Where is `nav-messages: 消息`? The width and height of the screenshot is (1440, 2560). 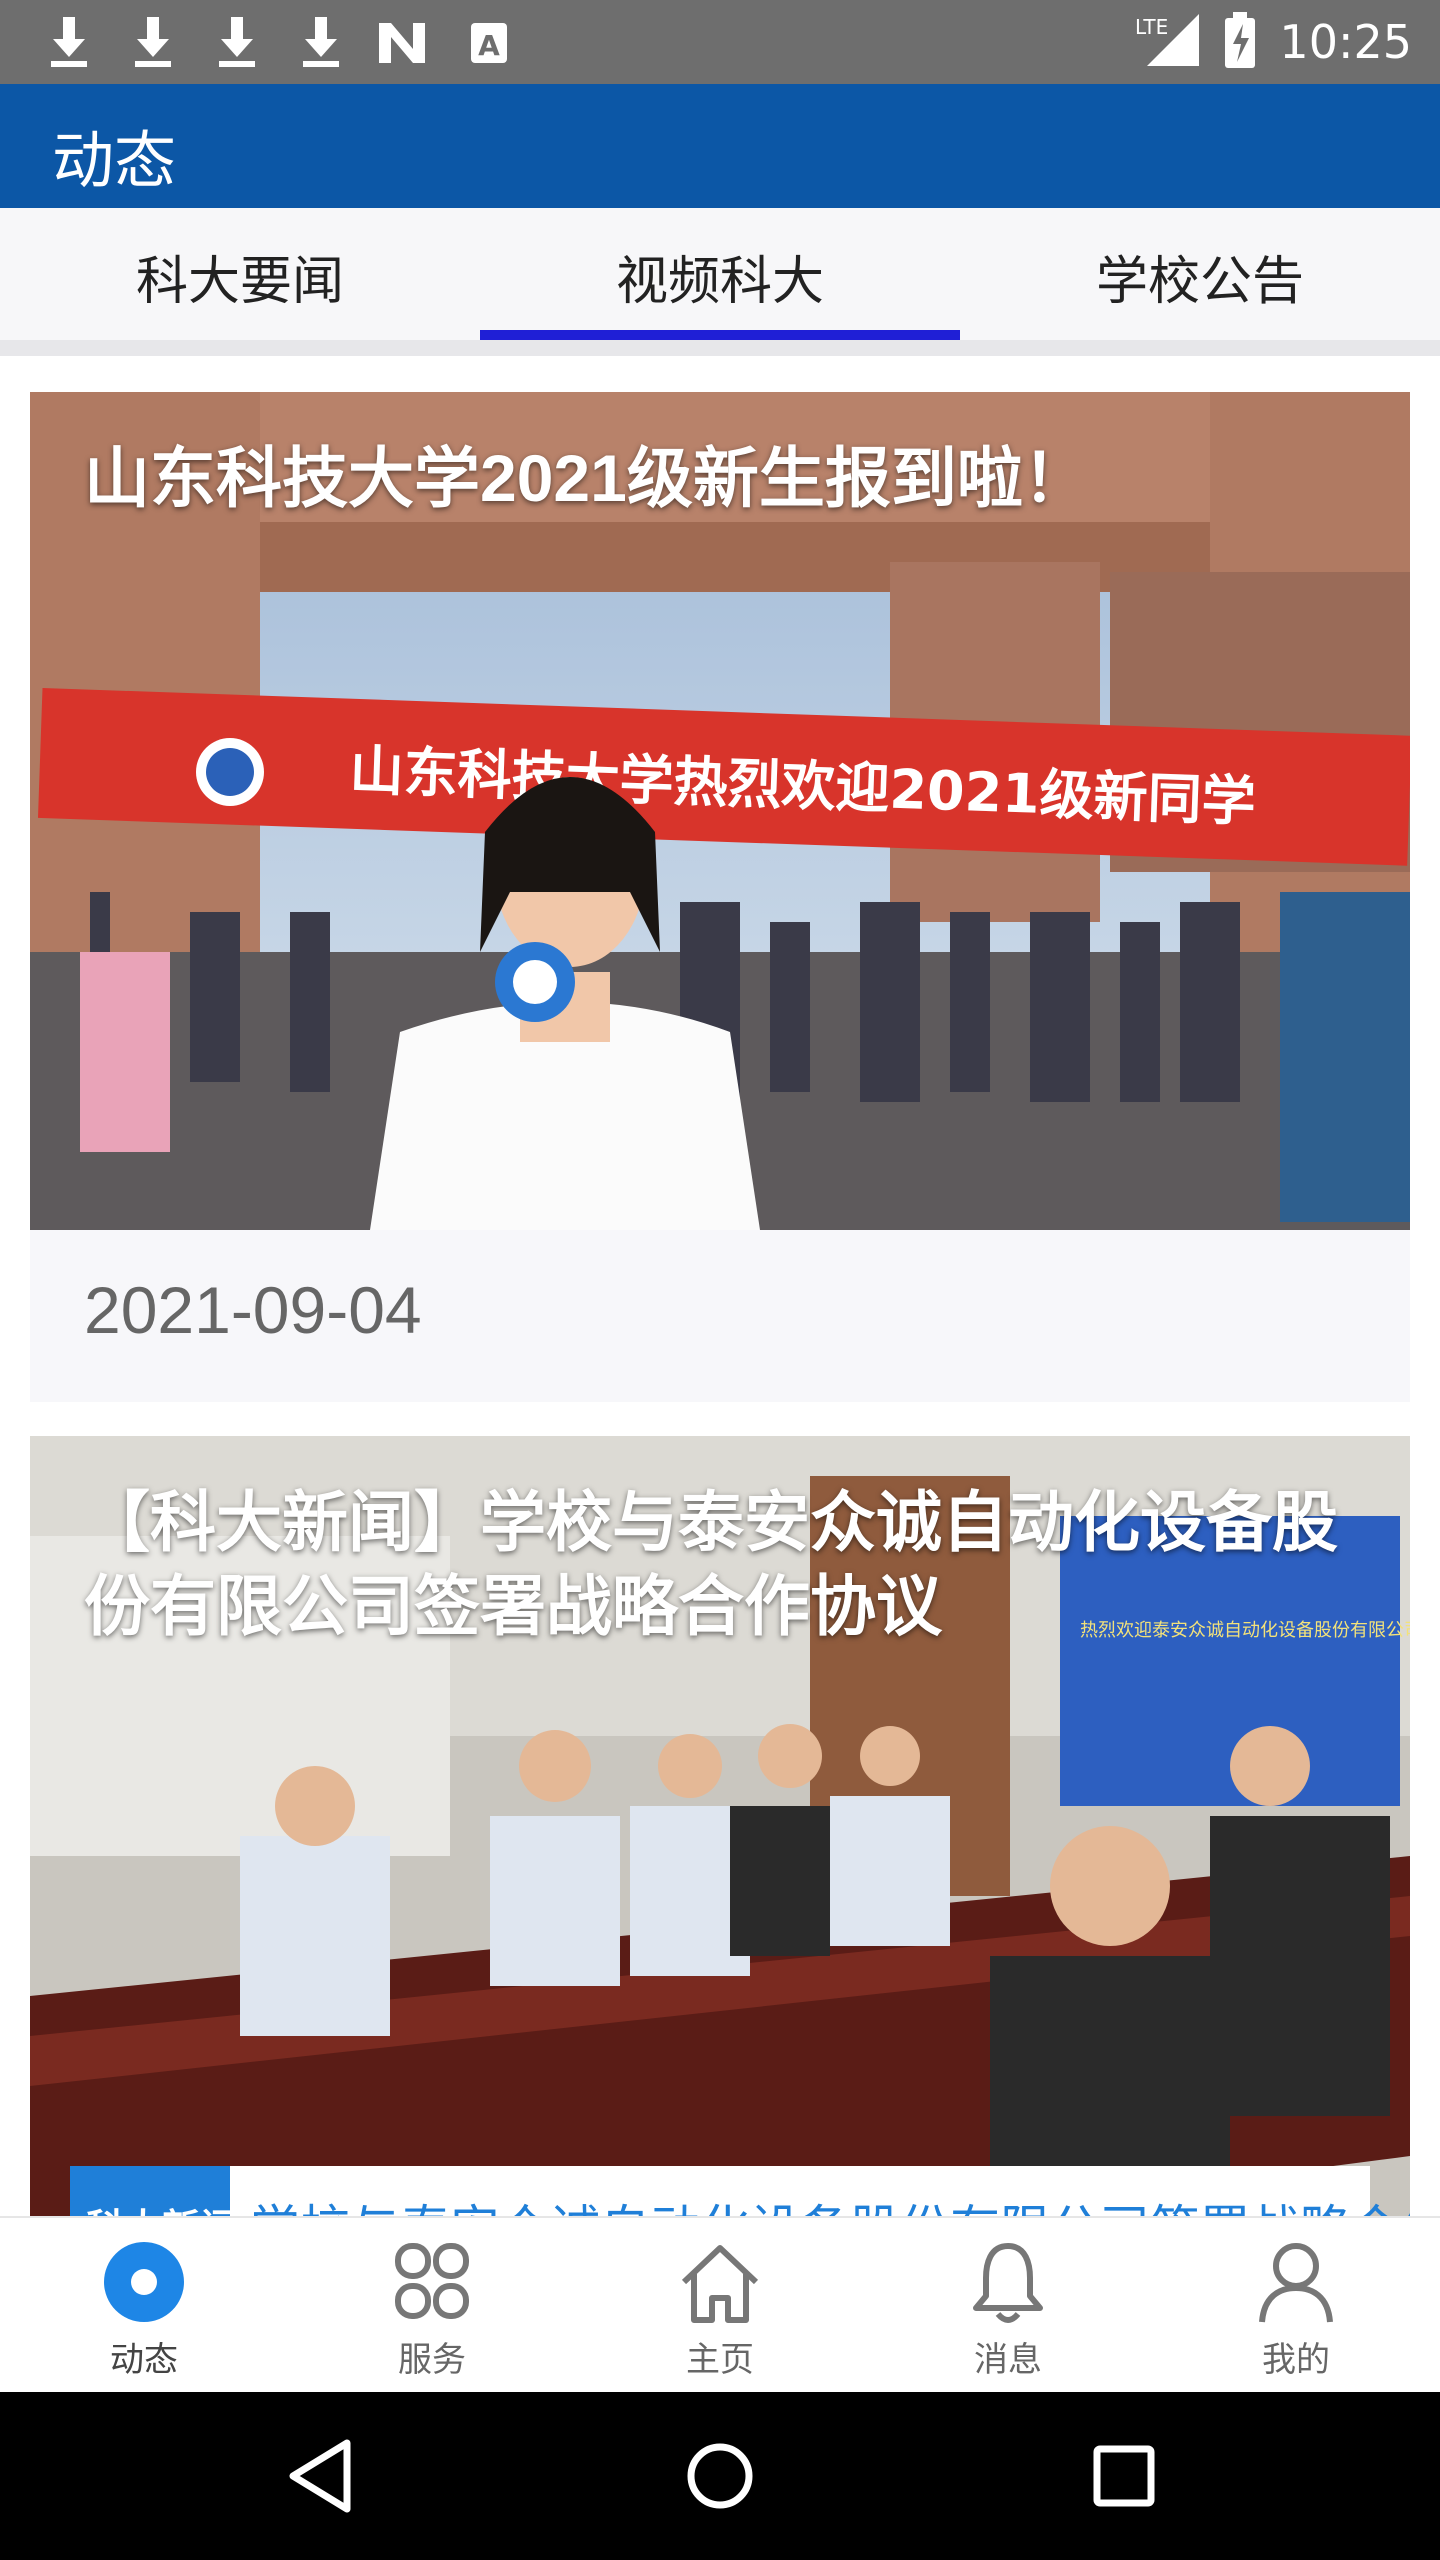 nav-messages: 消息 is located at coordinates (1008, 2306).